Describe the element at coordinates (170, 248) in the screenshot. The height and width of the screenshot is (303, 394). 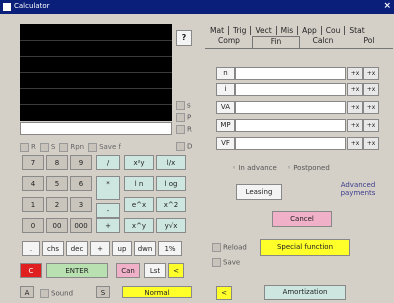
I see `key-percent: 1%` at that location.